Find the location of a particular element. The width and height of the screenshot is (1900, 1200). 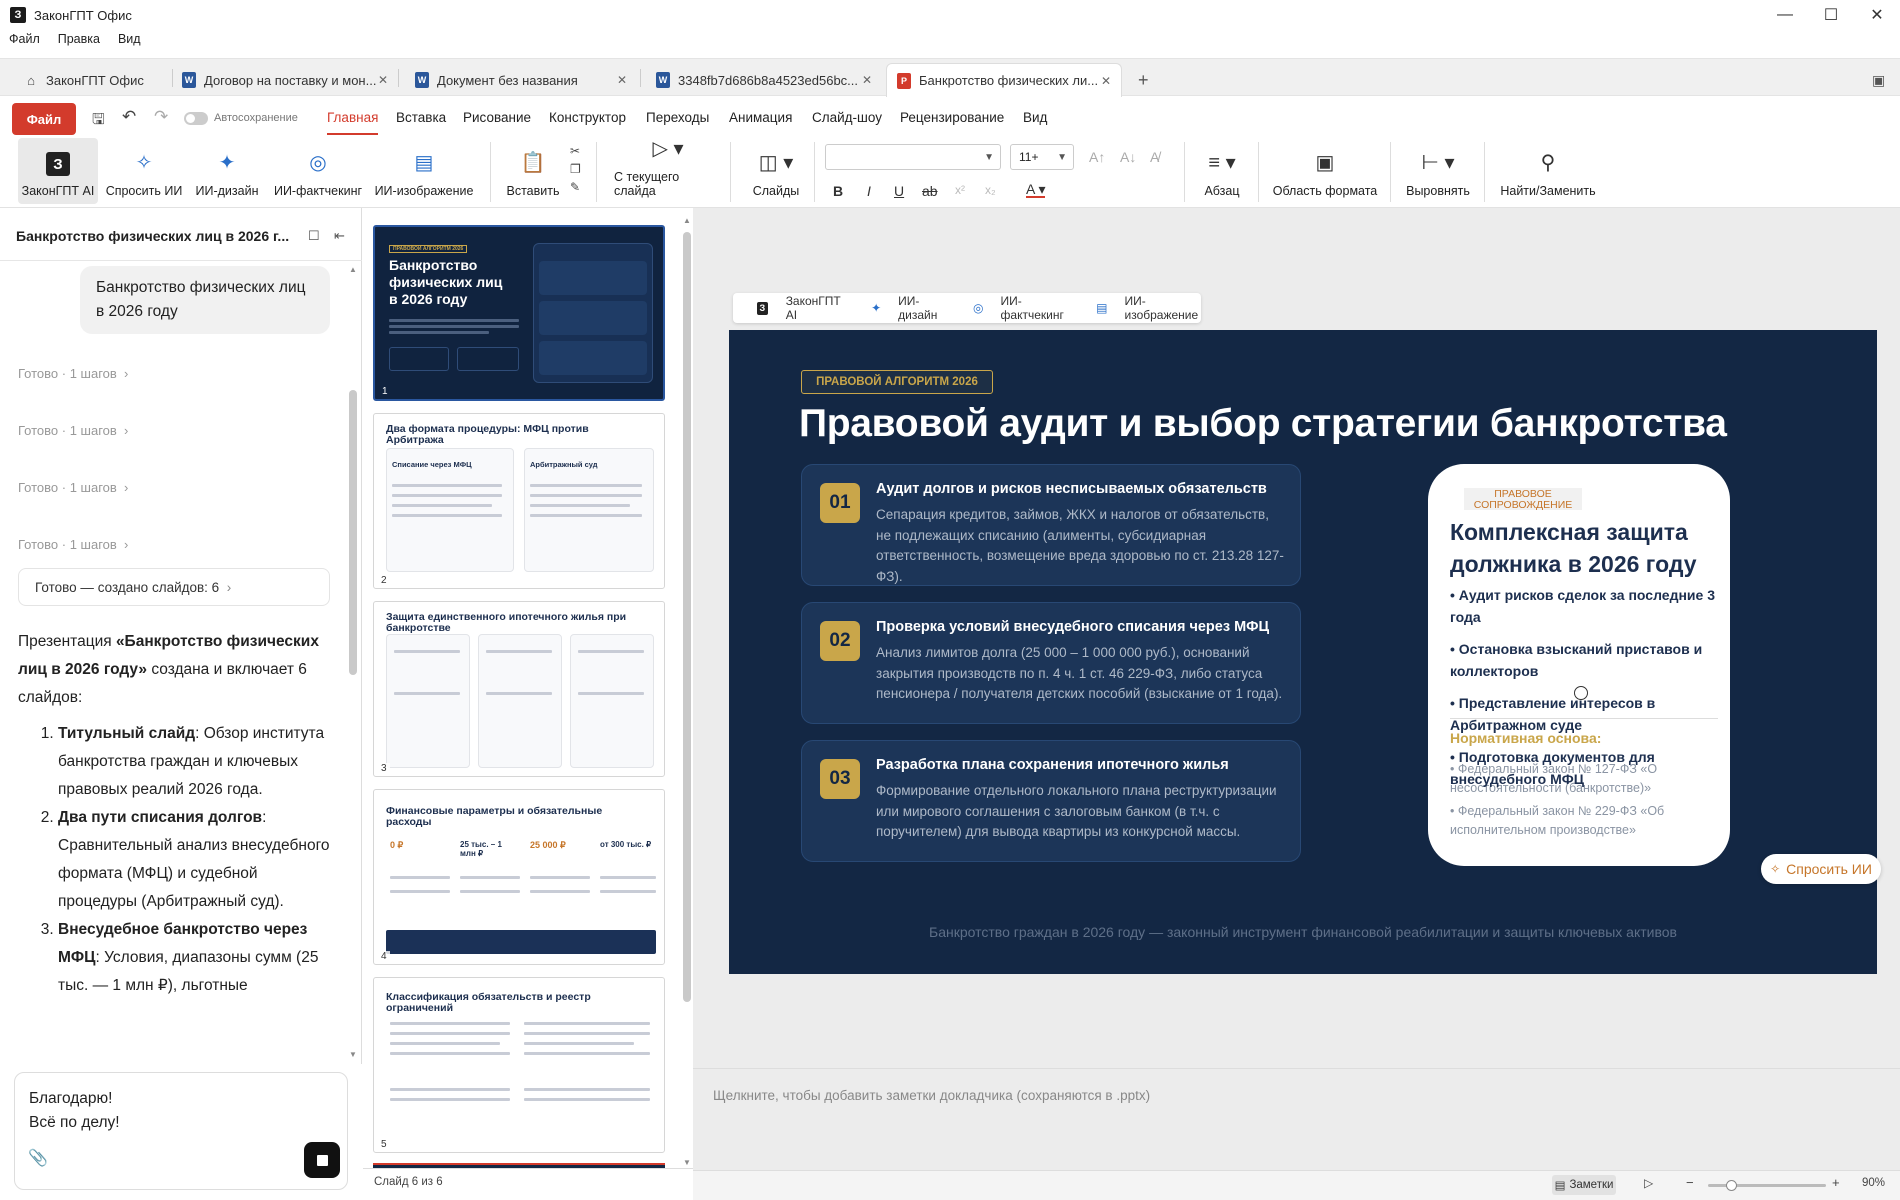

undo-icon: ↶ is located at coordinates (129, 117).